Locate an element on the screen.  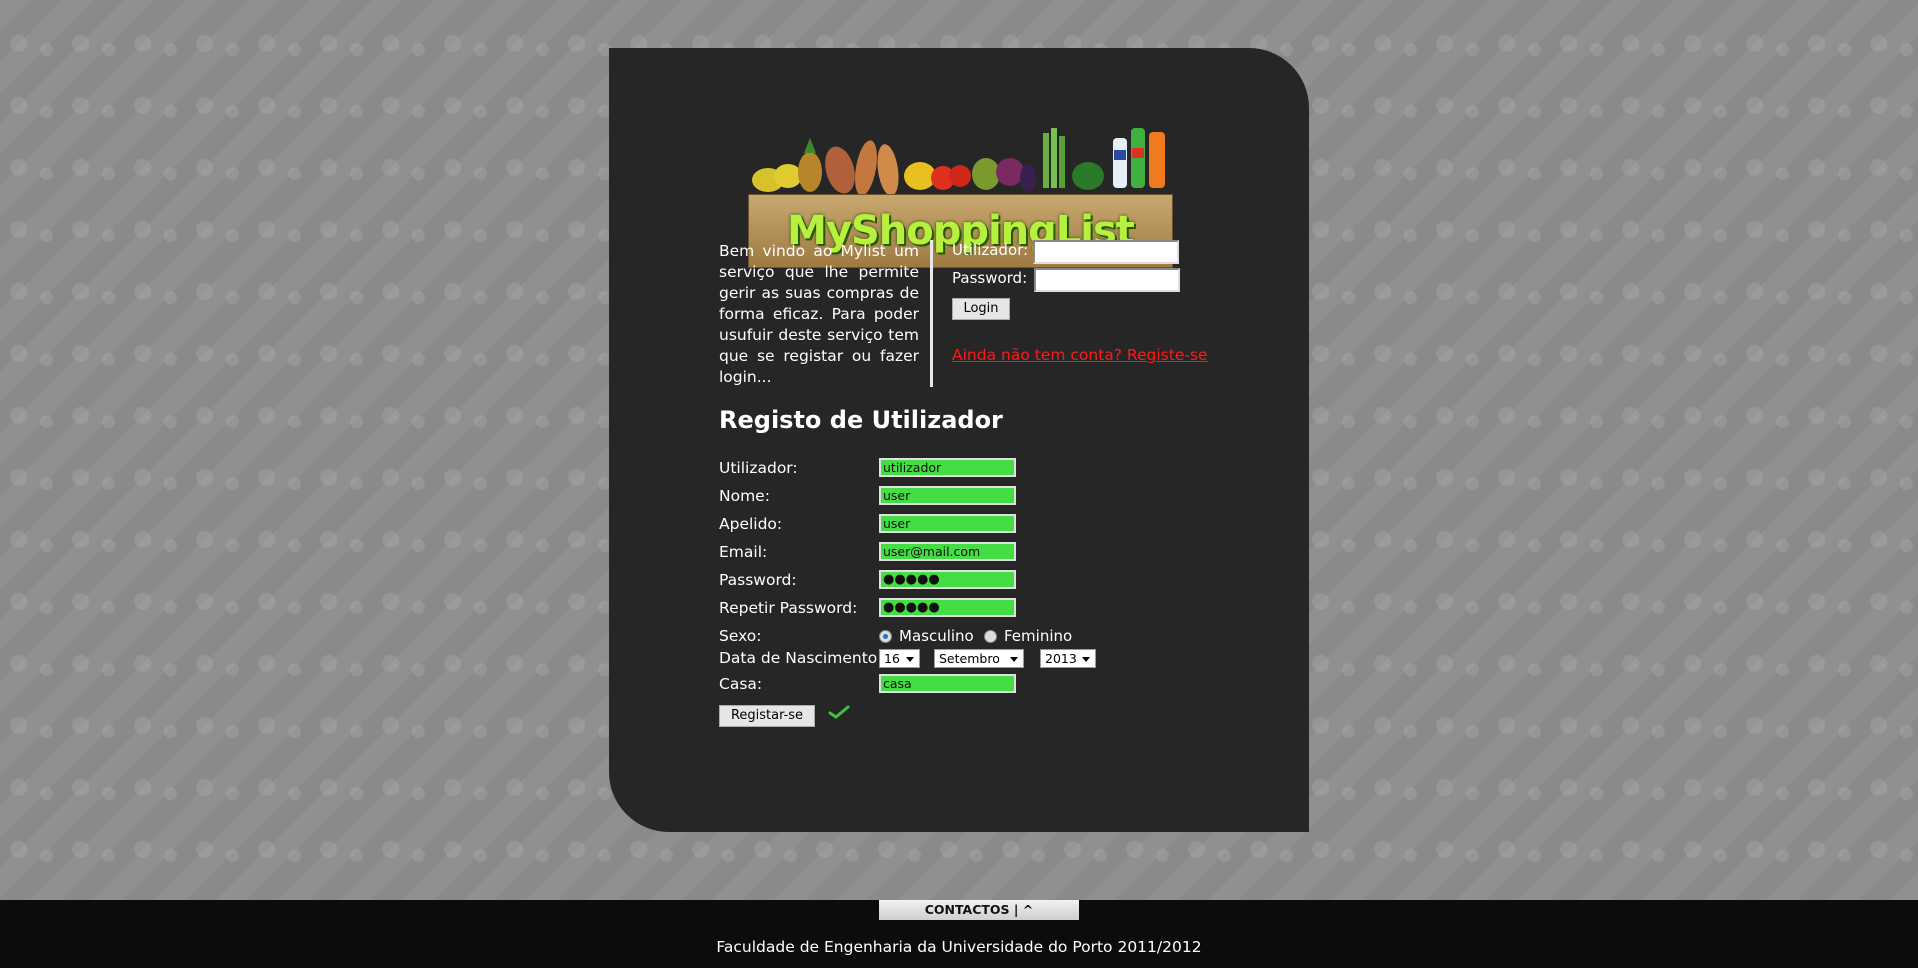
field-label-utilizador: Utilizador: is located at coordinates (758, 468).